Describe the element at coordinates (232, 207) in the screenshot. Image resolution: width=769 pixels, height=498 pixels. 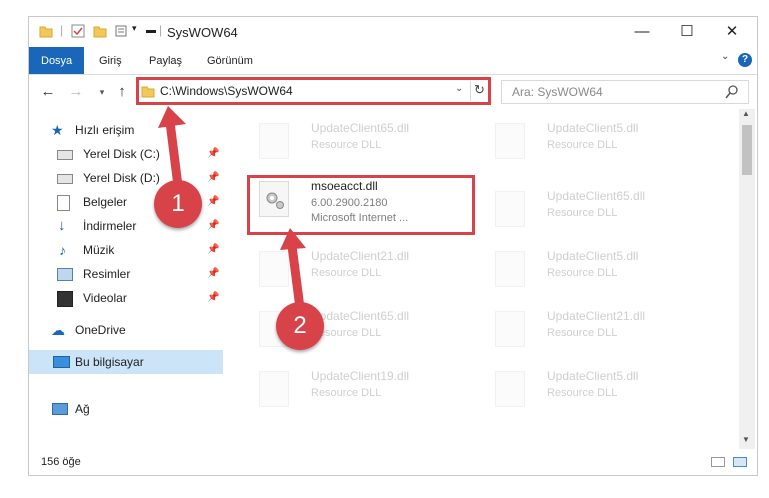
I see `callout-arrows` at that location.